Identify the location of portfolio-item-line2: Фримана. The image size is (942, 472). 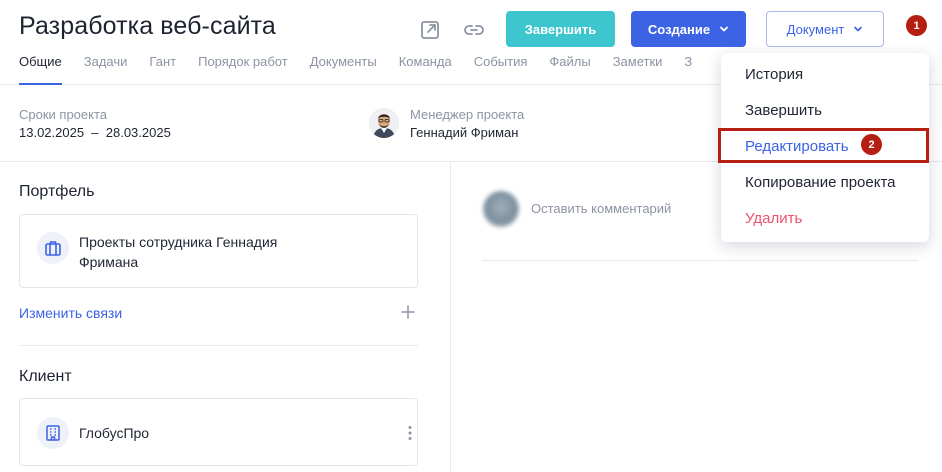
(109, 262).